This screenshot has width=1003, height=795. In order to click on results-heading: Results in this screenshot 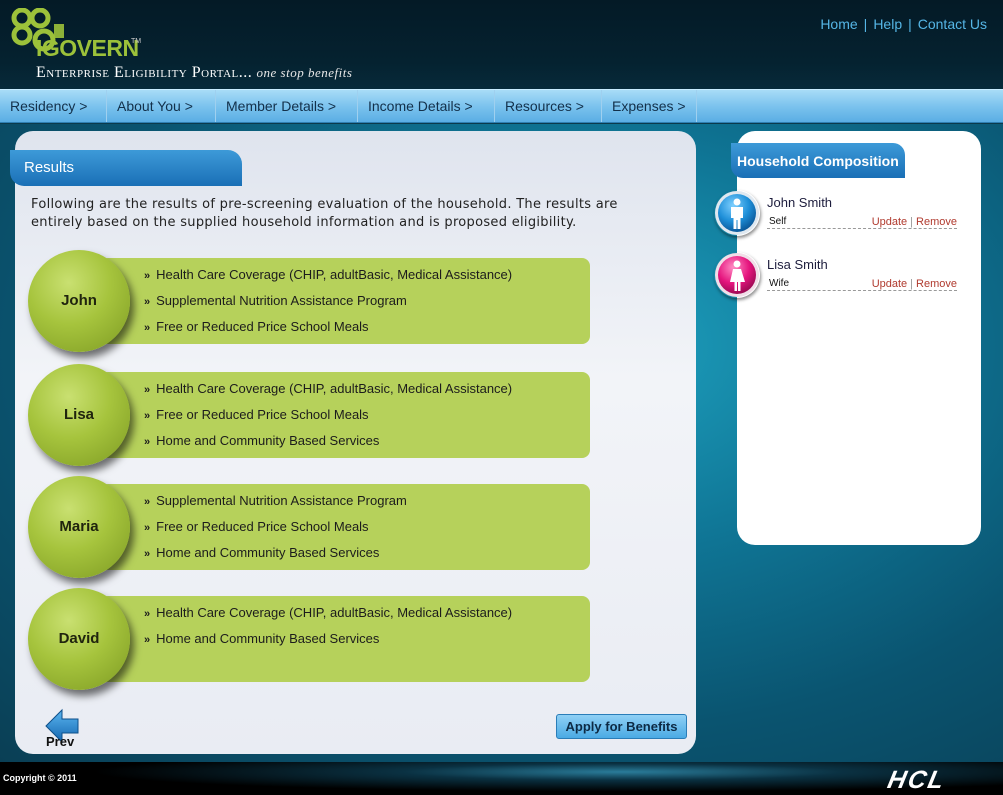, I will do `click(126, 168)`.